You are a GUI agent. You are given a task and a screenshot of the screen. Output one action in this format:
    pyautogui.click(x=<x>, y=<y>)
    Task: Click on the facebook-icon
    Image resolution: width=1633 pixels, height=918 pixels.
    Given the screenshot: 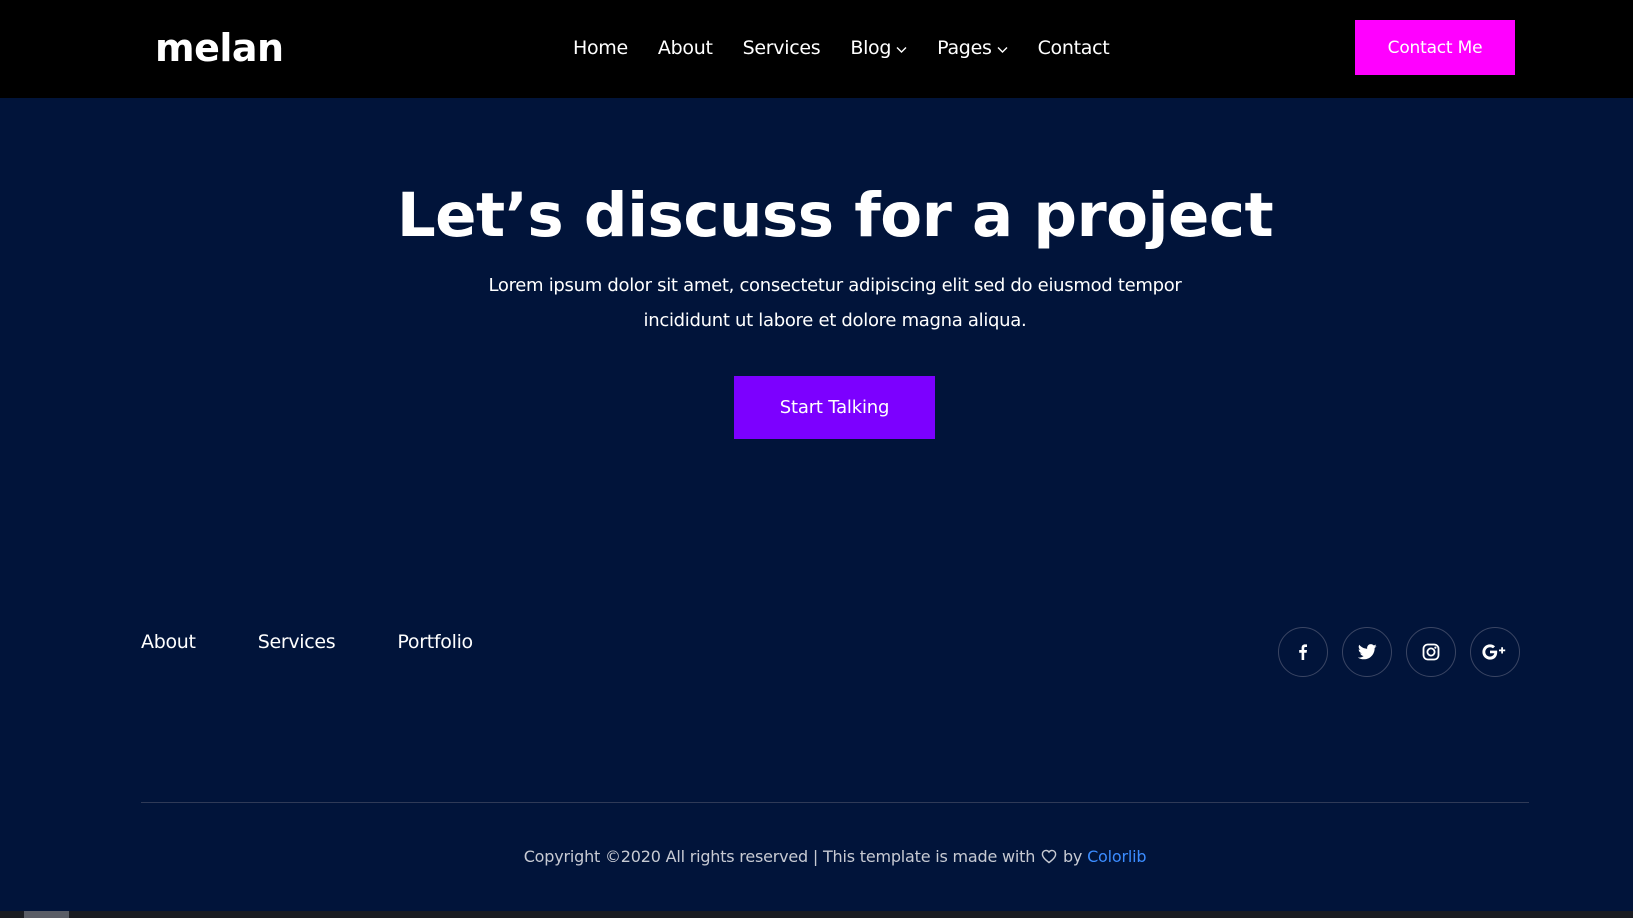 What is the action you would take?
    pyautogui.click(x=1303, y=652)
    